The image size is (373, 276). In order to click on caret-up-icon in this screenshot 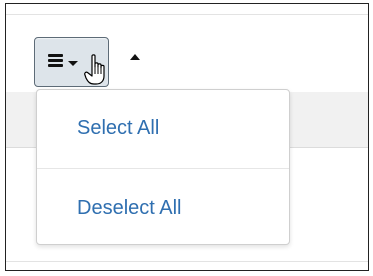, I will do `click(135, 57)`.